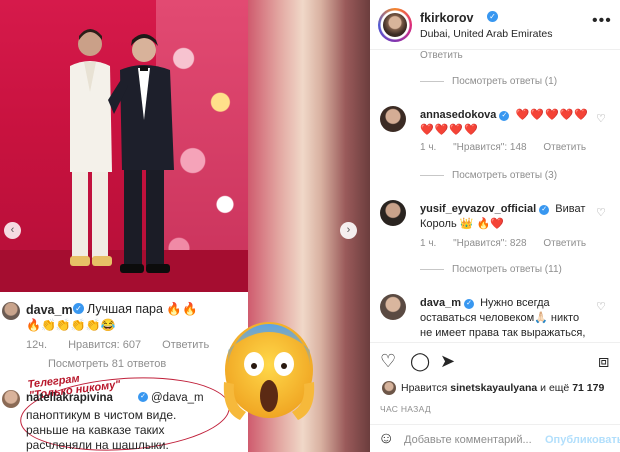  What do you see at coordinates (386, 439) in the screenshot?
I see `emoji-picker-icon: ☺` at bounding box center [386, 439].